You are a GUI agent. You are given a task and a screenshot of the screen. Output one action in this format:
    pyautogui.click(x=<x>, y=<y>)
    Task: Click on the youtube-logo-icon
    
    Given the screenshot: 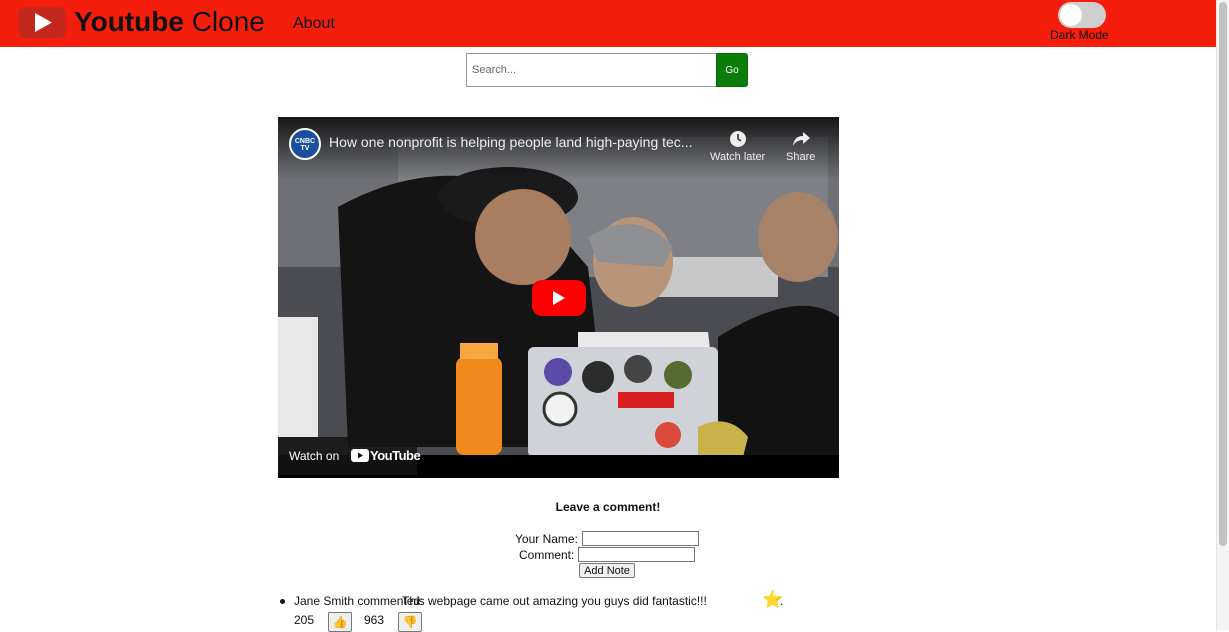 What is the action you would take?
    pyautogui.click(x=42, y=22)
    